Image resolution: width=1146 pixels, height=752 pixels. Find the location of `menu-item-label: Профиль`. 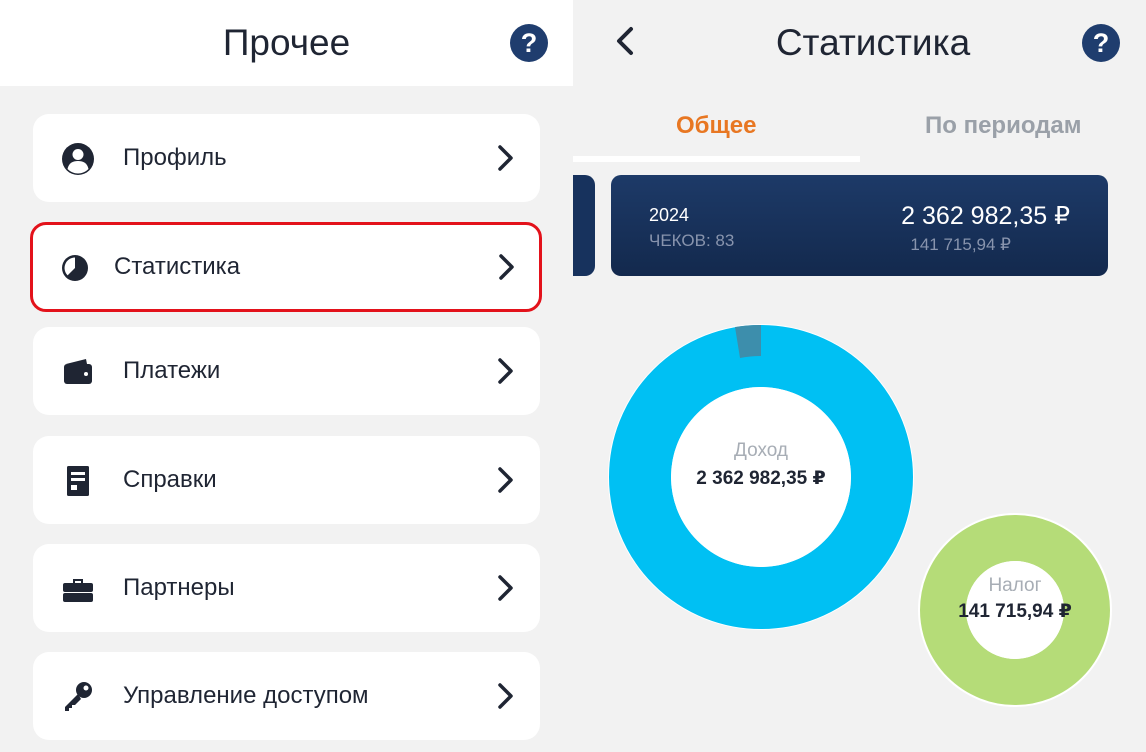

menu-item-label: Профиль is located at coordinates (175, 157).